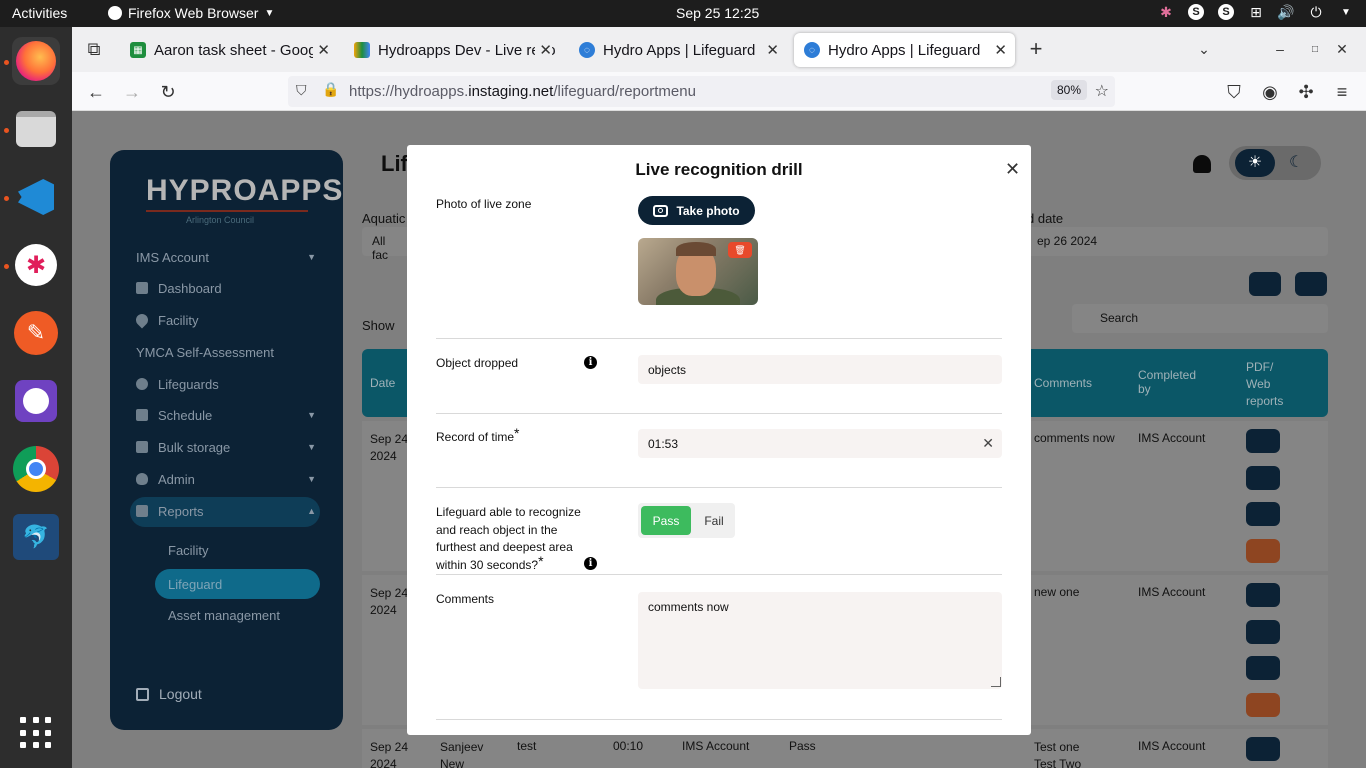  Describe the element at coordinates (248, 615) in the screenshot. I see `sidebar-subitem-asset-management: Asset management` at that location.